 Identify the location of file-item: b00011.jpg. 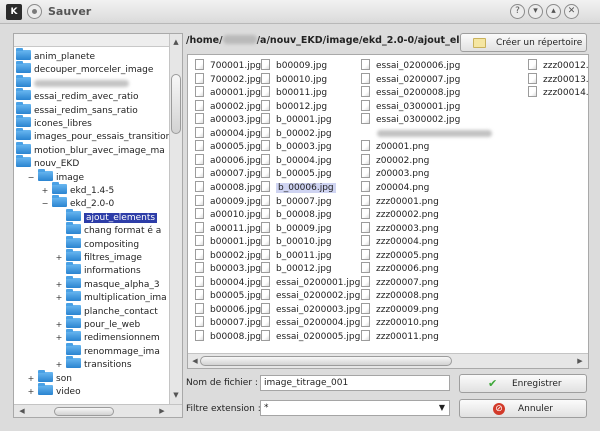
(294, 92).